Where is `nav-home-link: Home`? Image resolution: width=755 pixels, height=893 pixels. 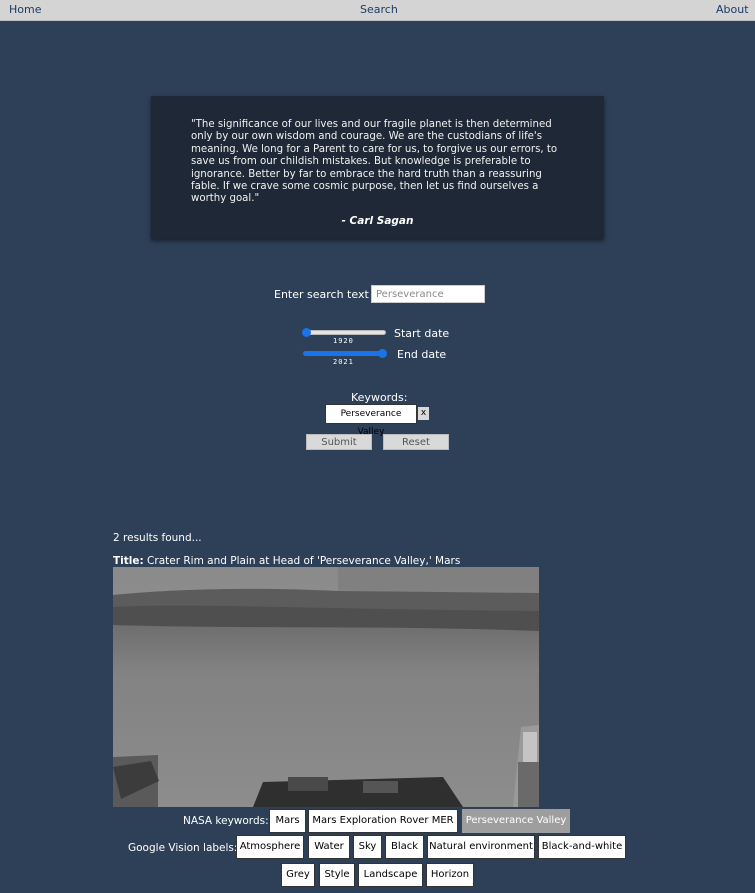
nav-home-link: Home is located at coordinates (25, 10).